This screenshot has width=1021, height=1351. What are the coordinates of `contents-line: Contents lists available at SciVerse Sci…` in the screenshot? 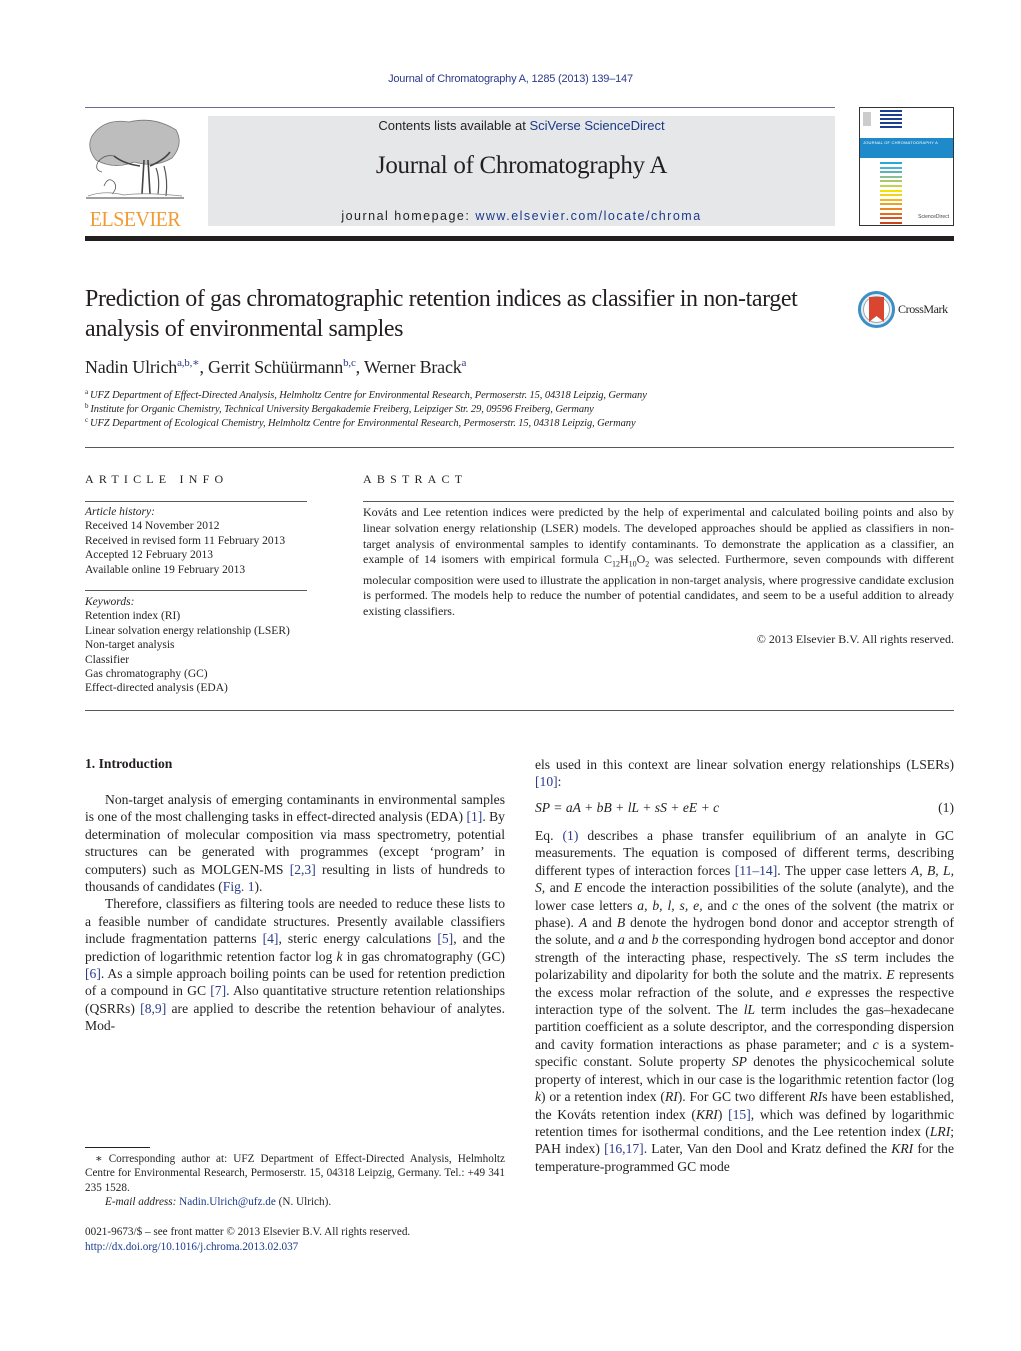 It's located at (521, 125).